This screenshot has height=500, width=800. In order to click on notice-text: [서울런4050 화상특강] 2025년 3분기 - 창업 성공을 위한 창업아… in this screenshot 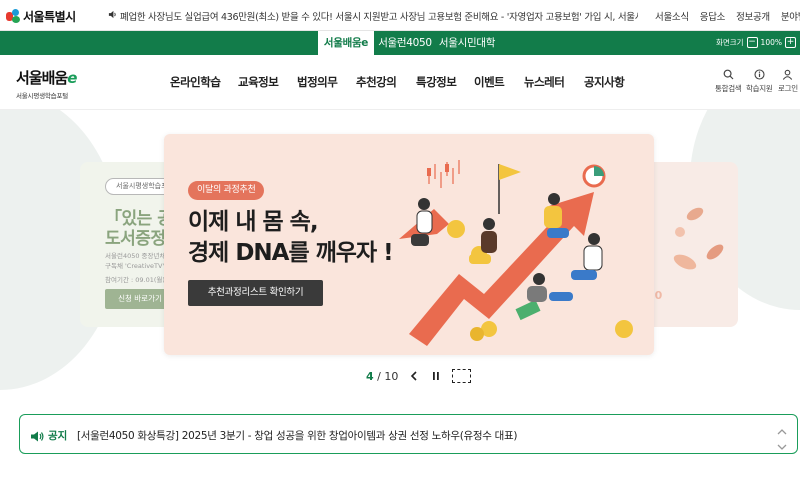, I will do `click(422, 435)`.